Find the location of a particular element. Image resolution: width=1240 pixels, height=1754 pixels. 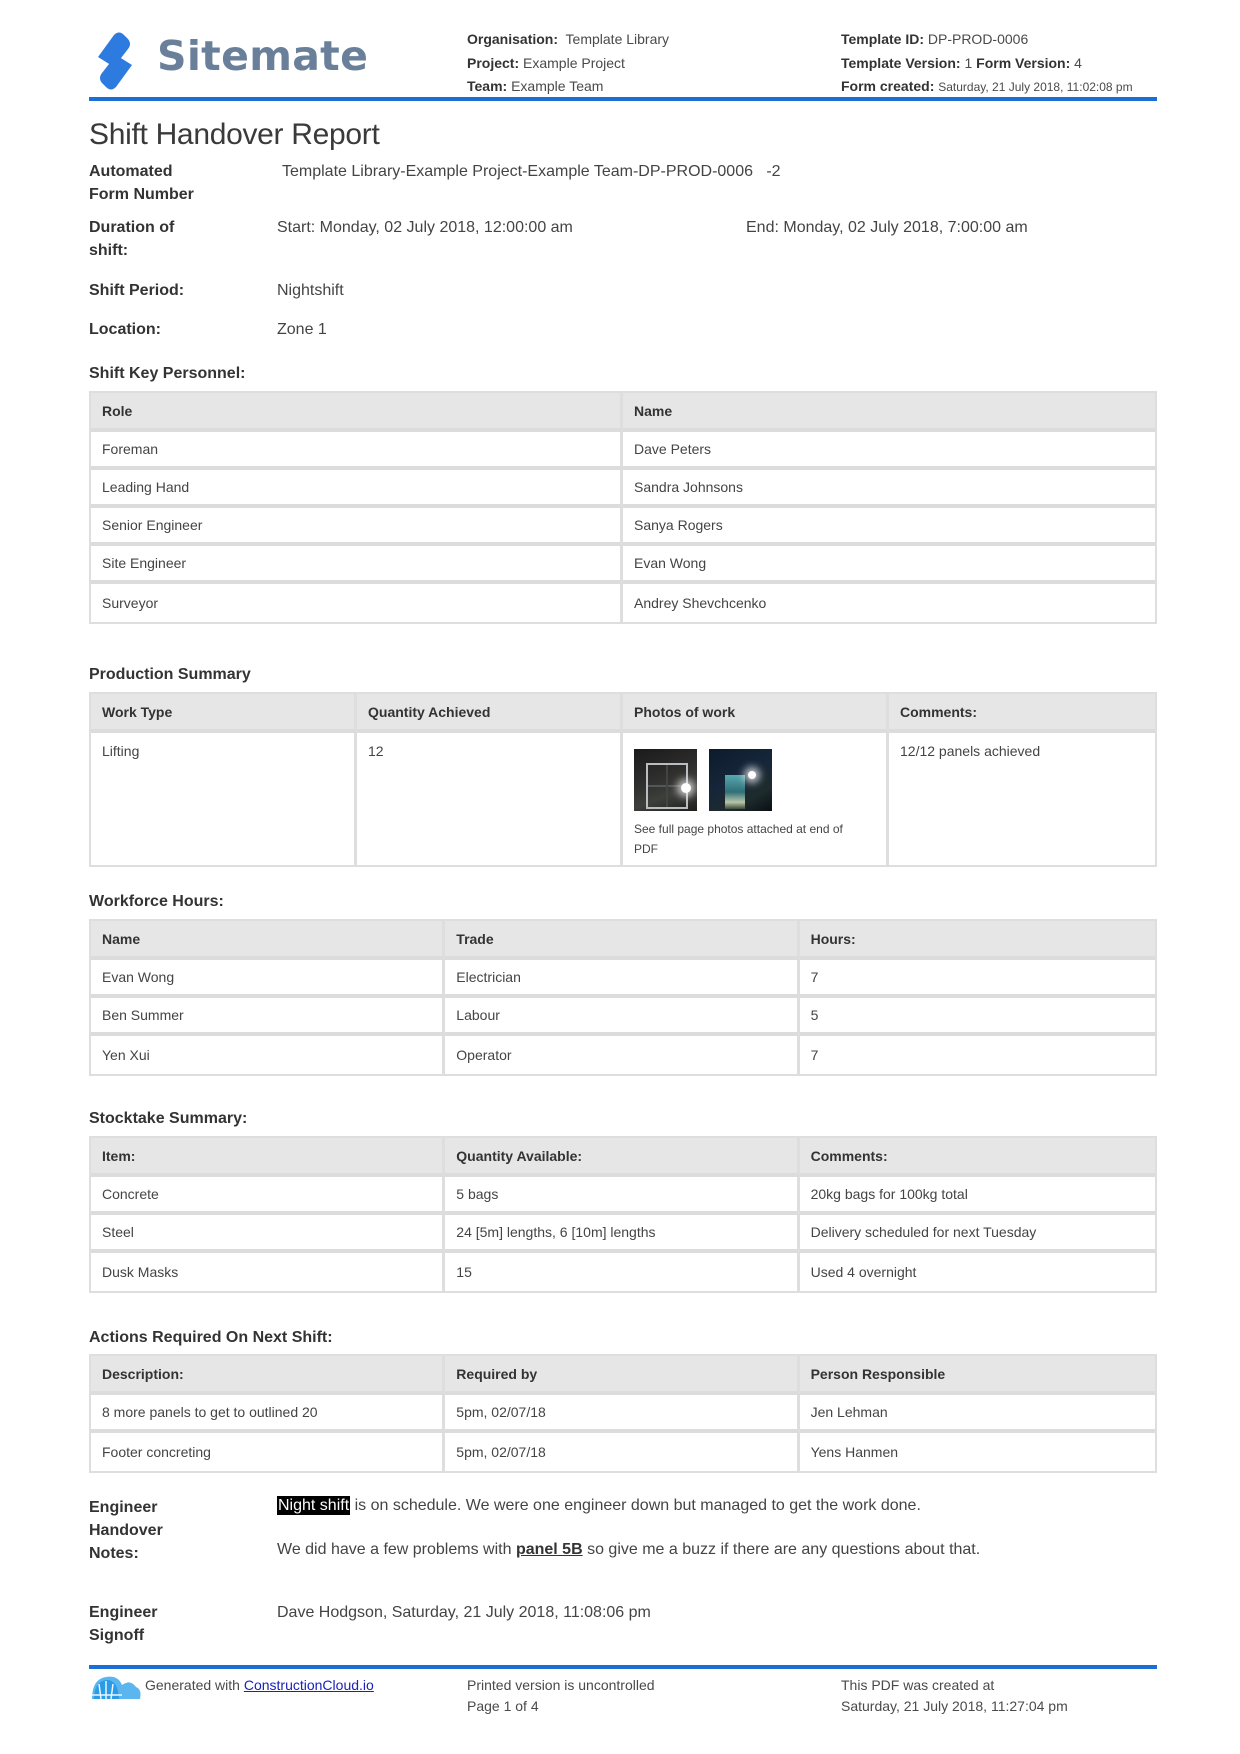

duration-label-line1: Duration of is located at coordinates (132, 227).